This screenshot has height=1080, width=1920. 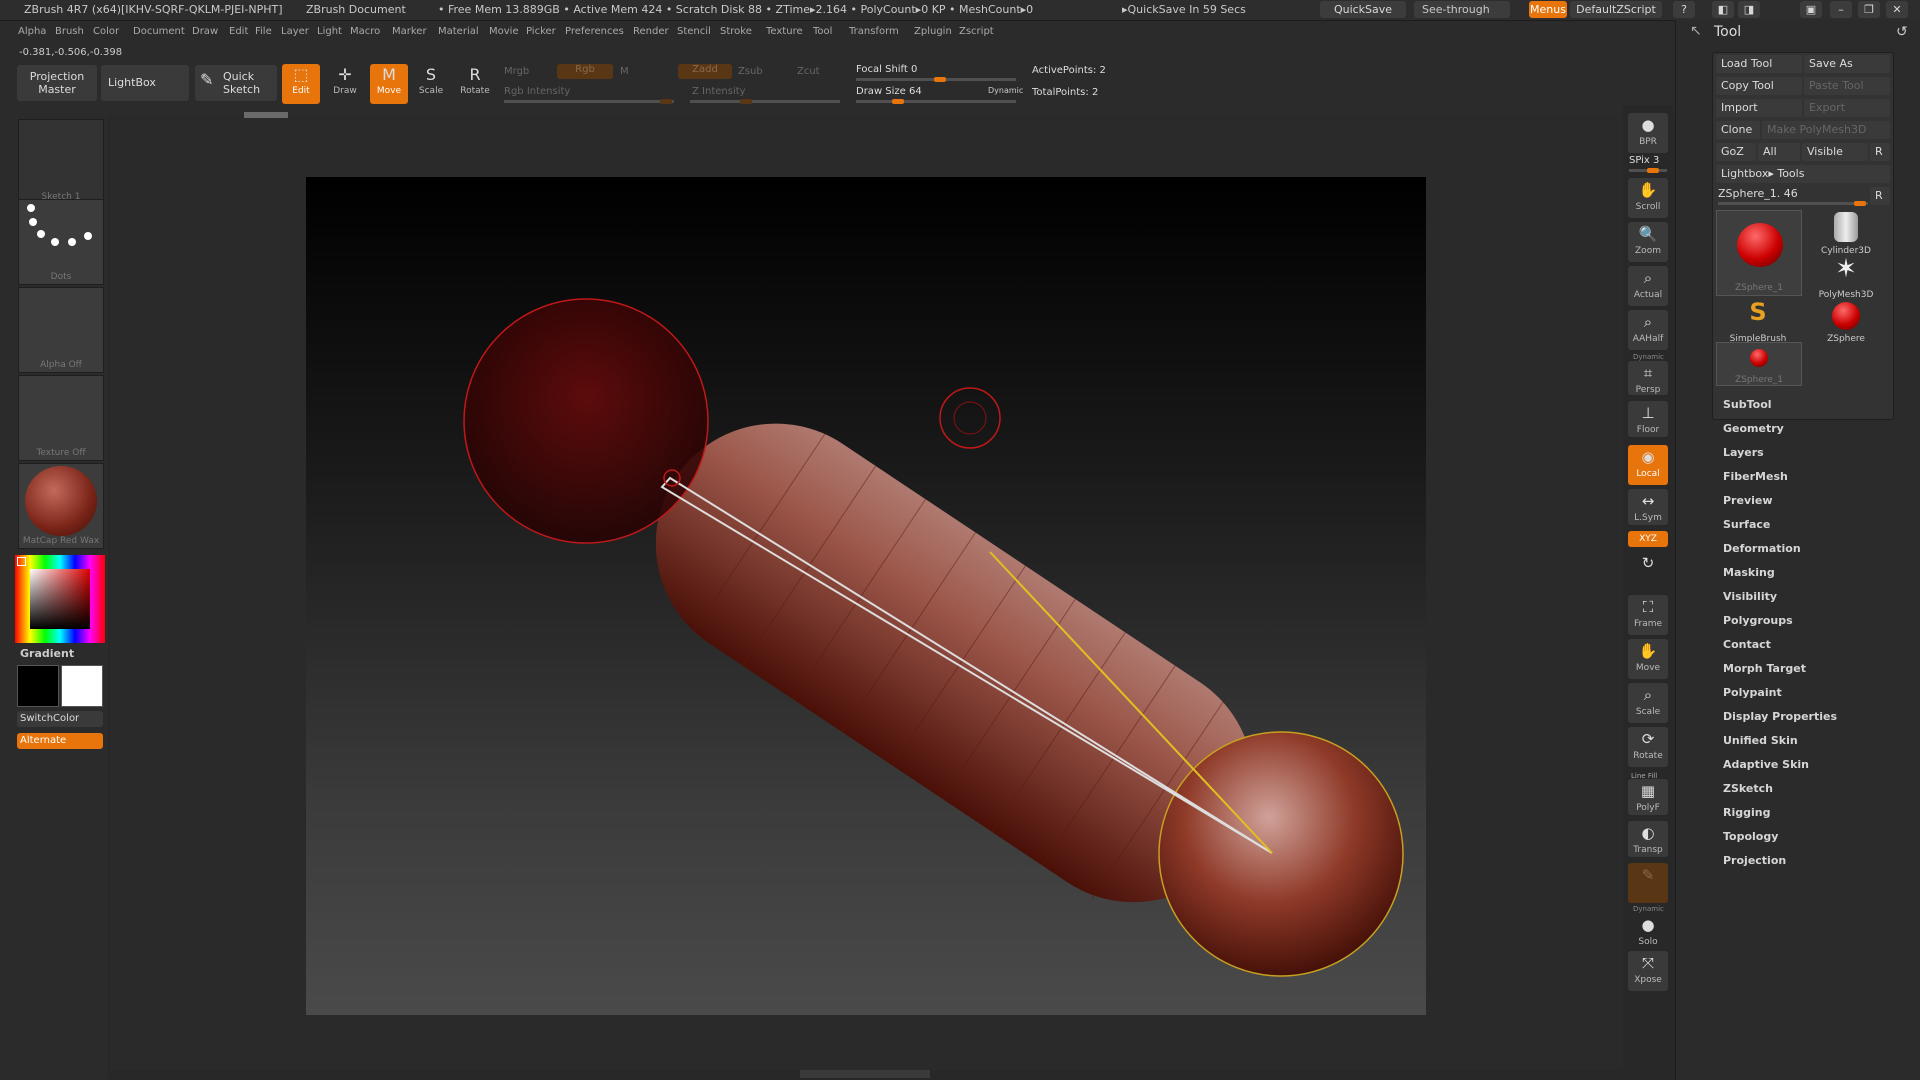 I want to click on section-masking: Masking, so click(x=1749, y=572).